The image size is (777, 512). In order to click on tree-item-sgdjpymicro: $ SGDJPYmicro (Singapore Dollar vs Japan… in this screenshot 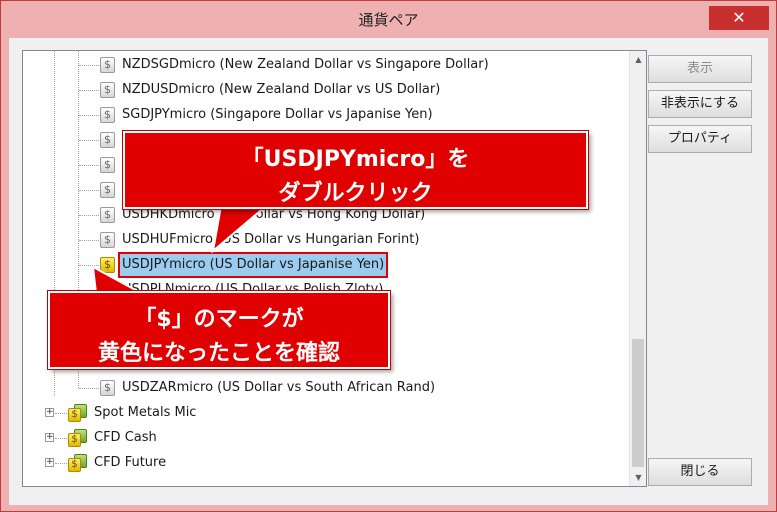, I will do `click(323, 115)`.